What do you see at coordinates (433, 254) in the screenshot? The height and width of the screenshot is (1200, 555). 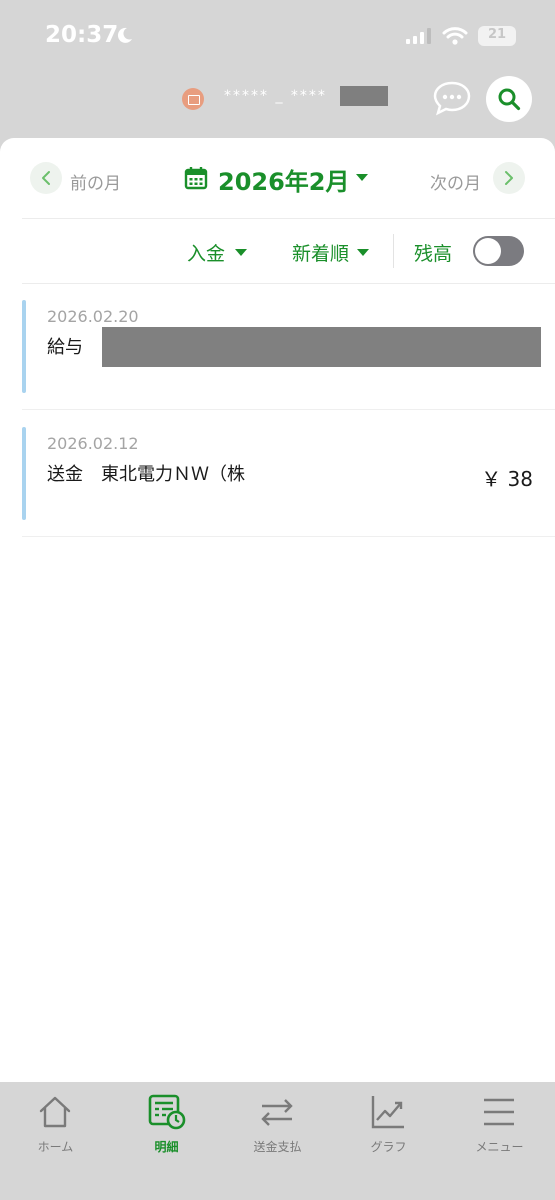 I see `balance-toggle-label: 残高` at bounding box center [433, 254].